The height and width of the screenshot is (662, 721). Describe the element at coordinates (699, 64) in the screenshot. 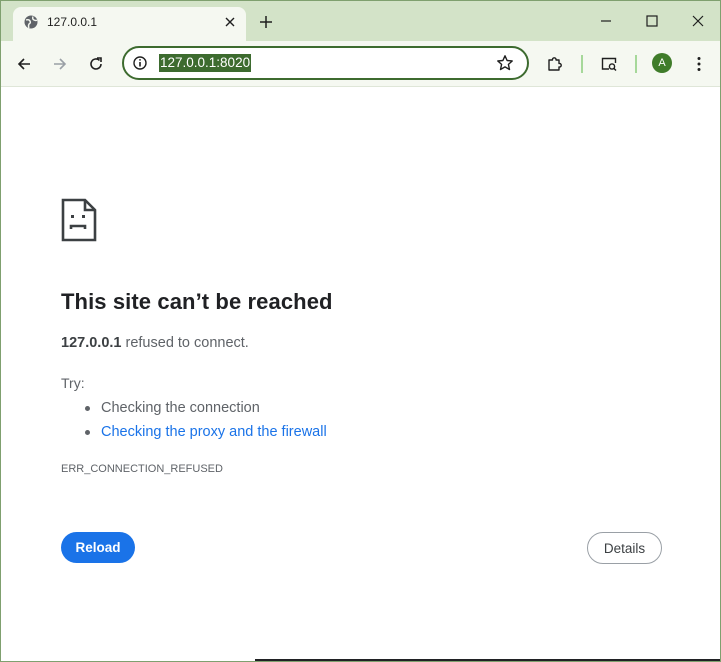

I see `kebab-menu-icon` at that location.